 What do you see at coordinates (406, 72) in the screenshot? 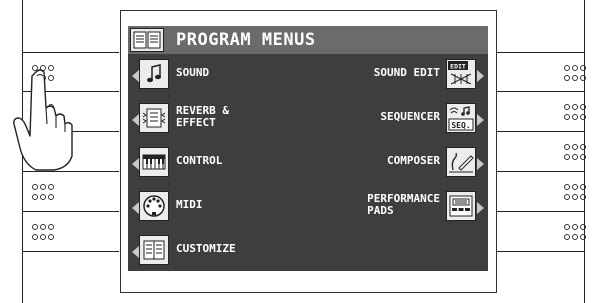
I see `menu-item-label: SOUND EDIT` at bounding box center [406, 72].